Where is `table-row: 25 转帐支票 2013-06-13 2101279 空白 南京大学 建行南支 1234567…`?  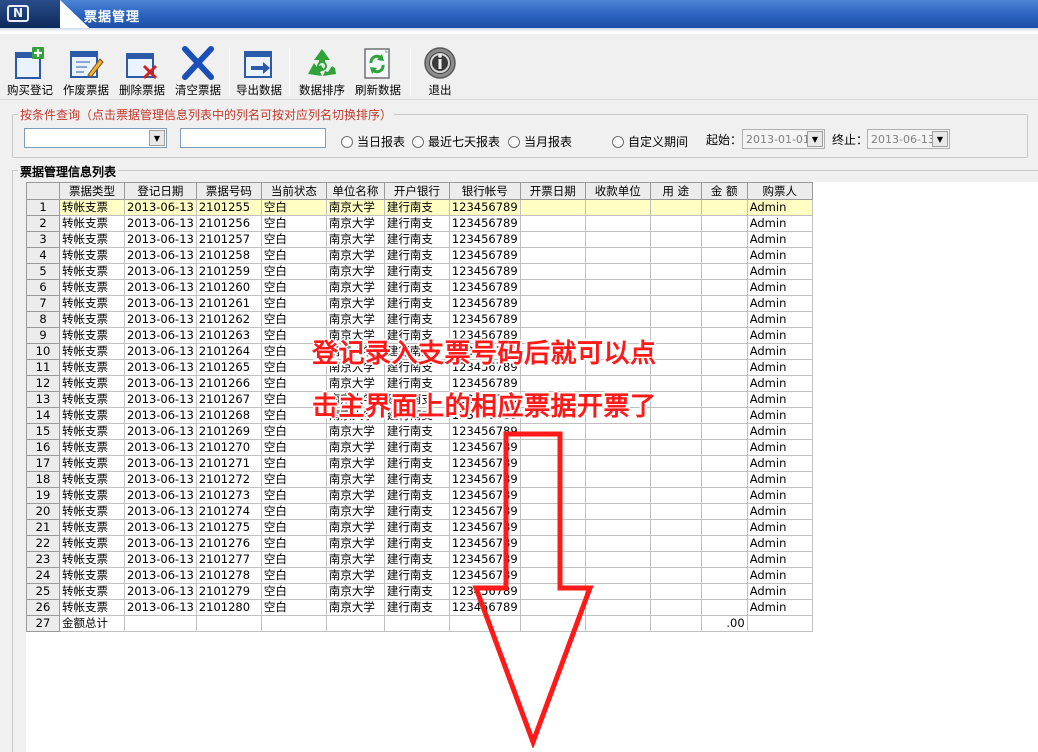 table-row: 25 转帐支票 2013-06-13 2101279 空白 南京大学 建行南支 1234567… is located at coordinates (419, 591).